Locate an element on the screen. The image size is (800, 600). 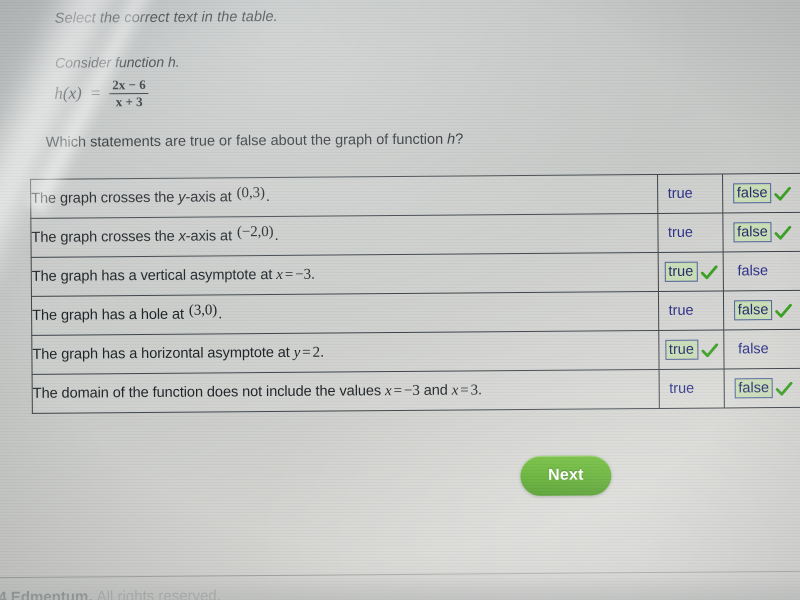
function-formula: h(x) = 2x − 6 x + 3 is located at coordinates (101, 93).